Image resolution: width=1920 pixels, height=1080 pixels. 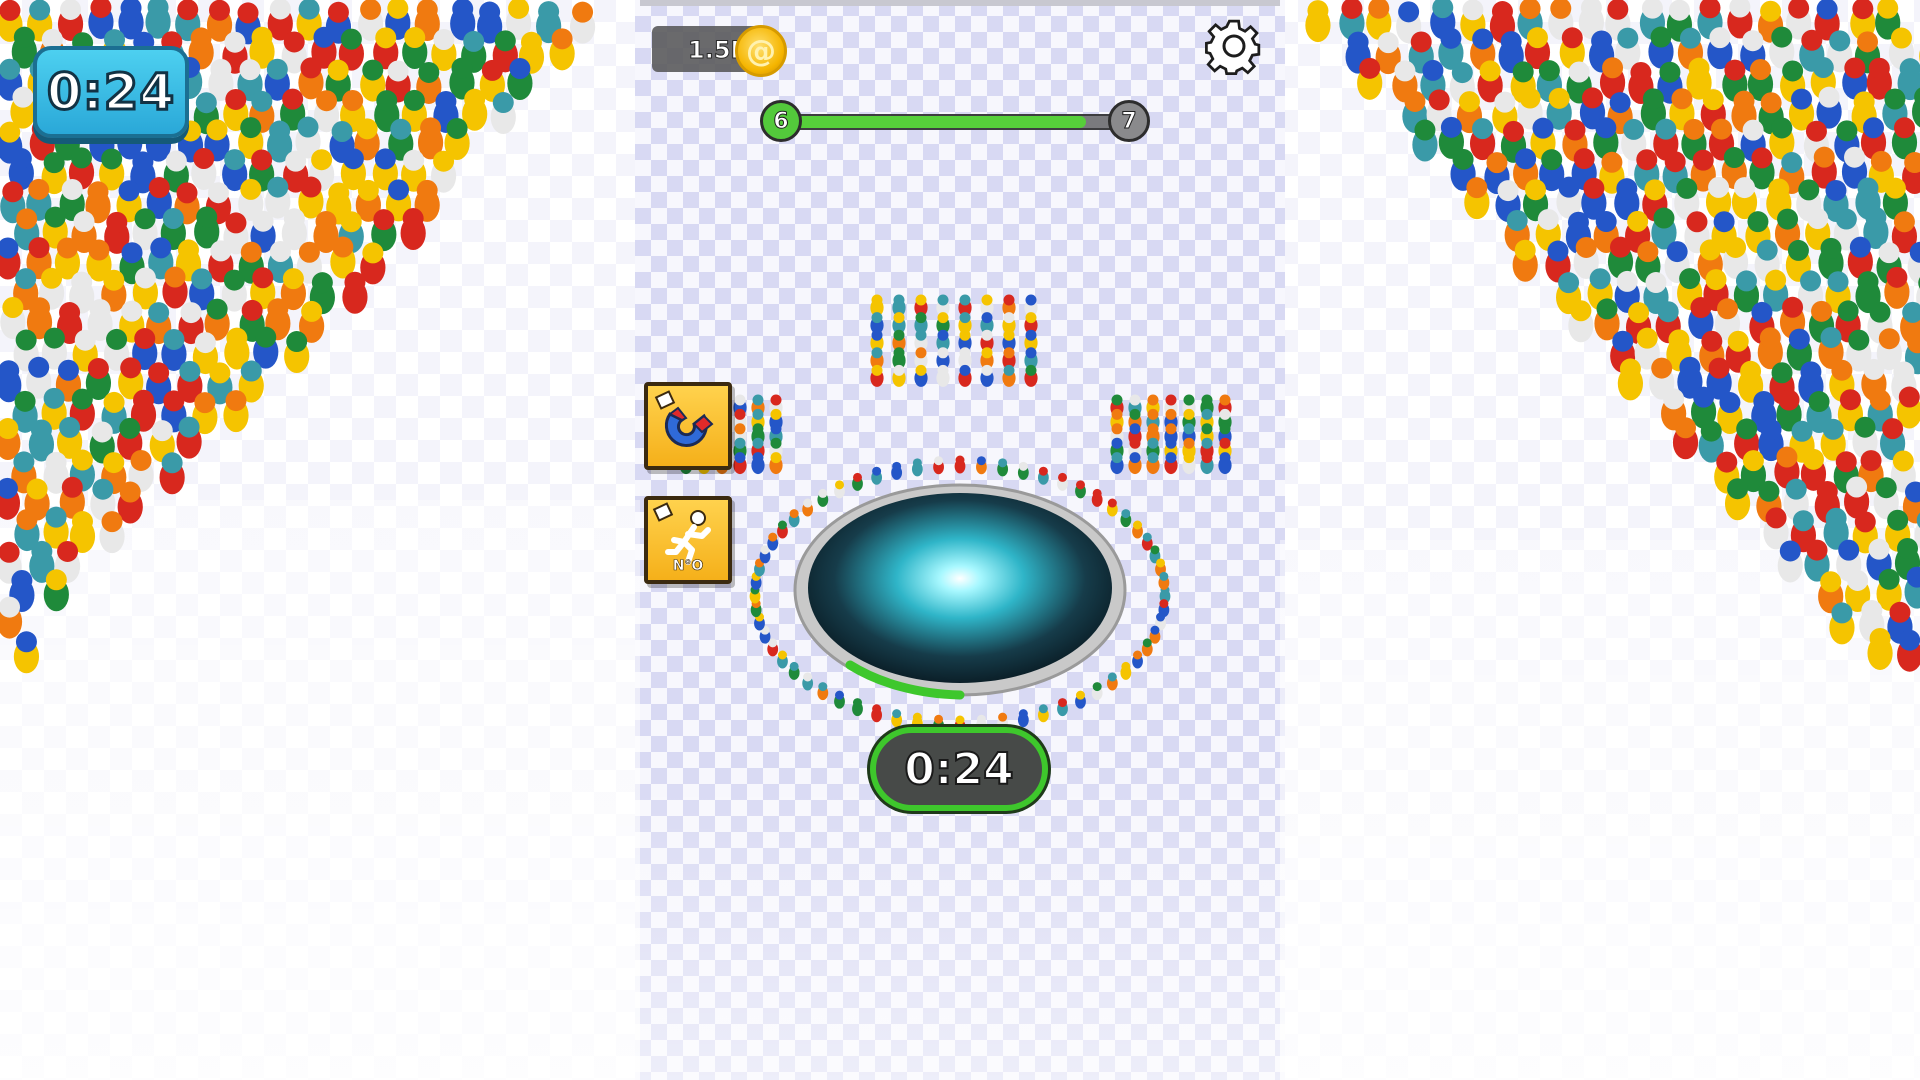 I want to click on magnet-icon, so click(x=684, y=418).